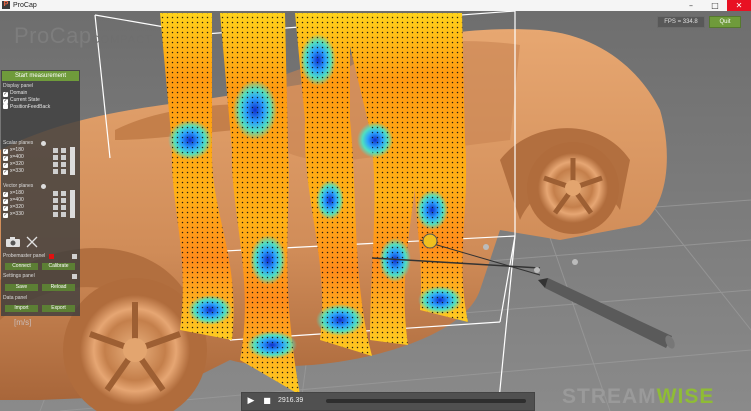 The image size is (751, 411). What do you see at coordinates (35, 214) in the screenshot?
I see `vector-plane-item: ✓ x=330` at bounding box center [35, 214].